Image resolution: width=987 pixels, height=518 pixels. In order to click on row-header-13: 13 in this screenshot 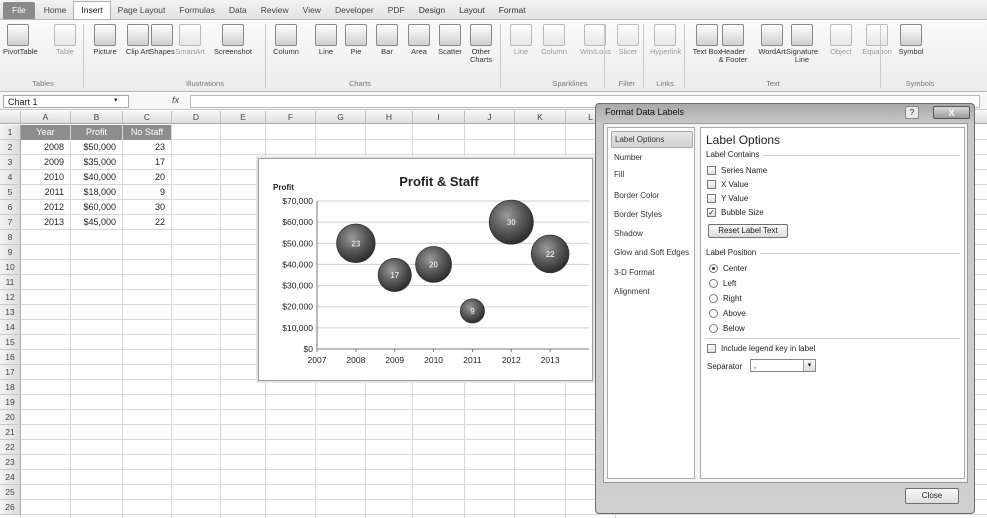, I will do `click(10, 312)`.